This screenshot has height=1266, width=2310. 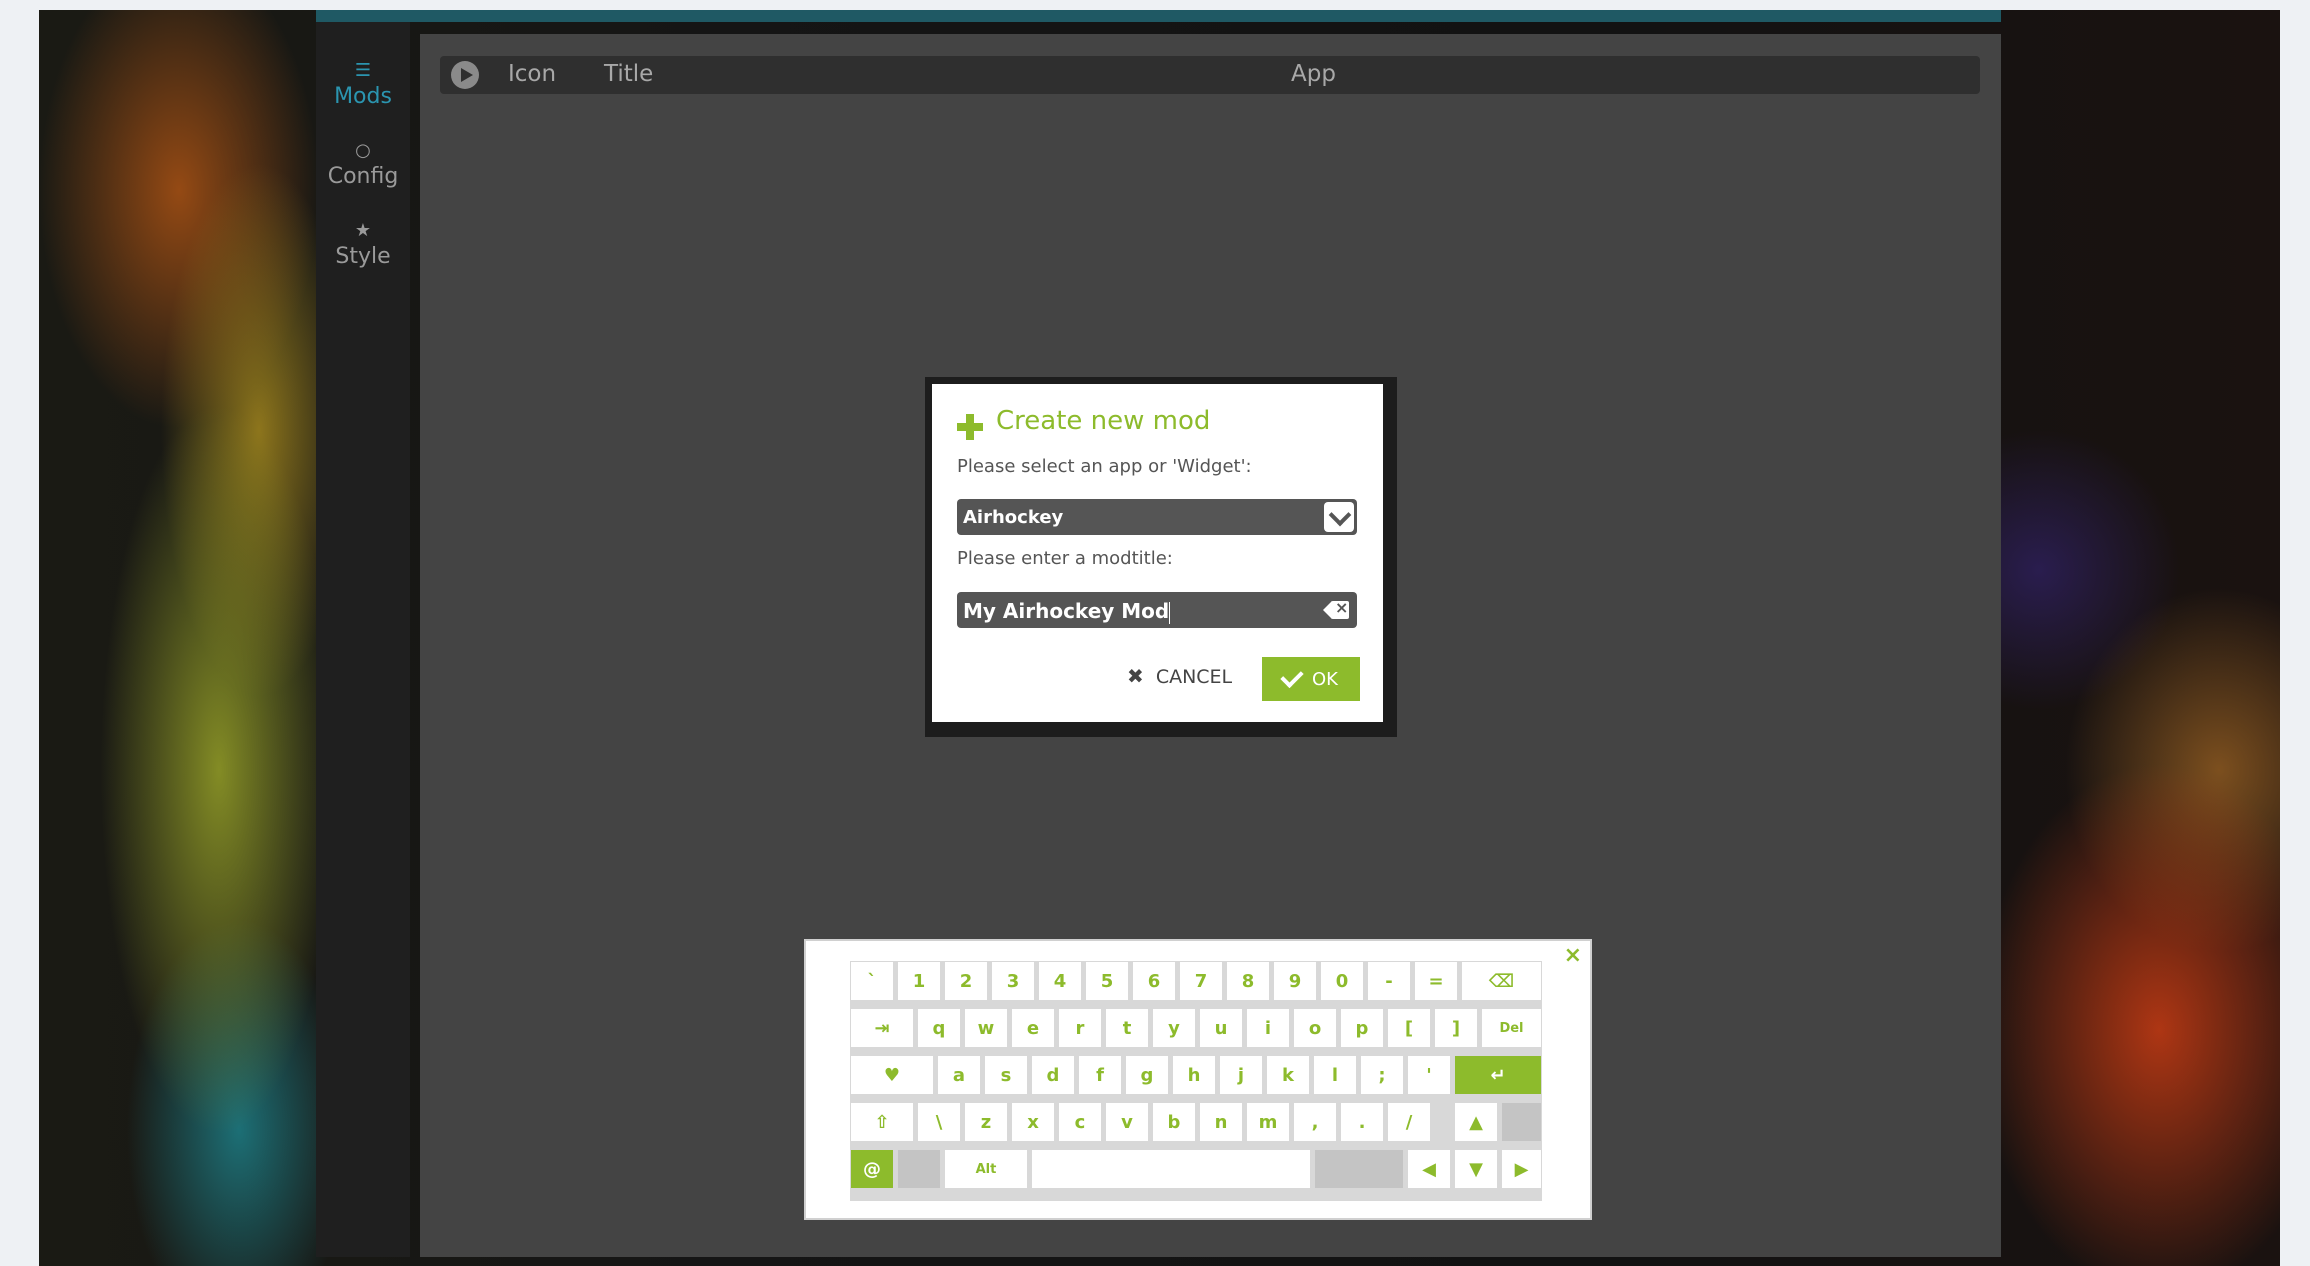 What do you see at coordinates (1080, 1122) in the screenshot?
I see `key-c: c` at bounding box center [1080, 1122].